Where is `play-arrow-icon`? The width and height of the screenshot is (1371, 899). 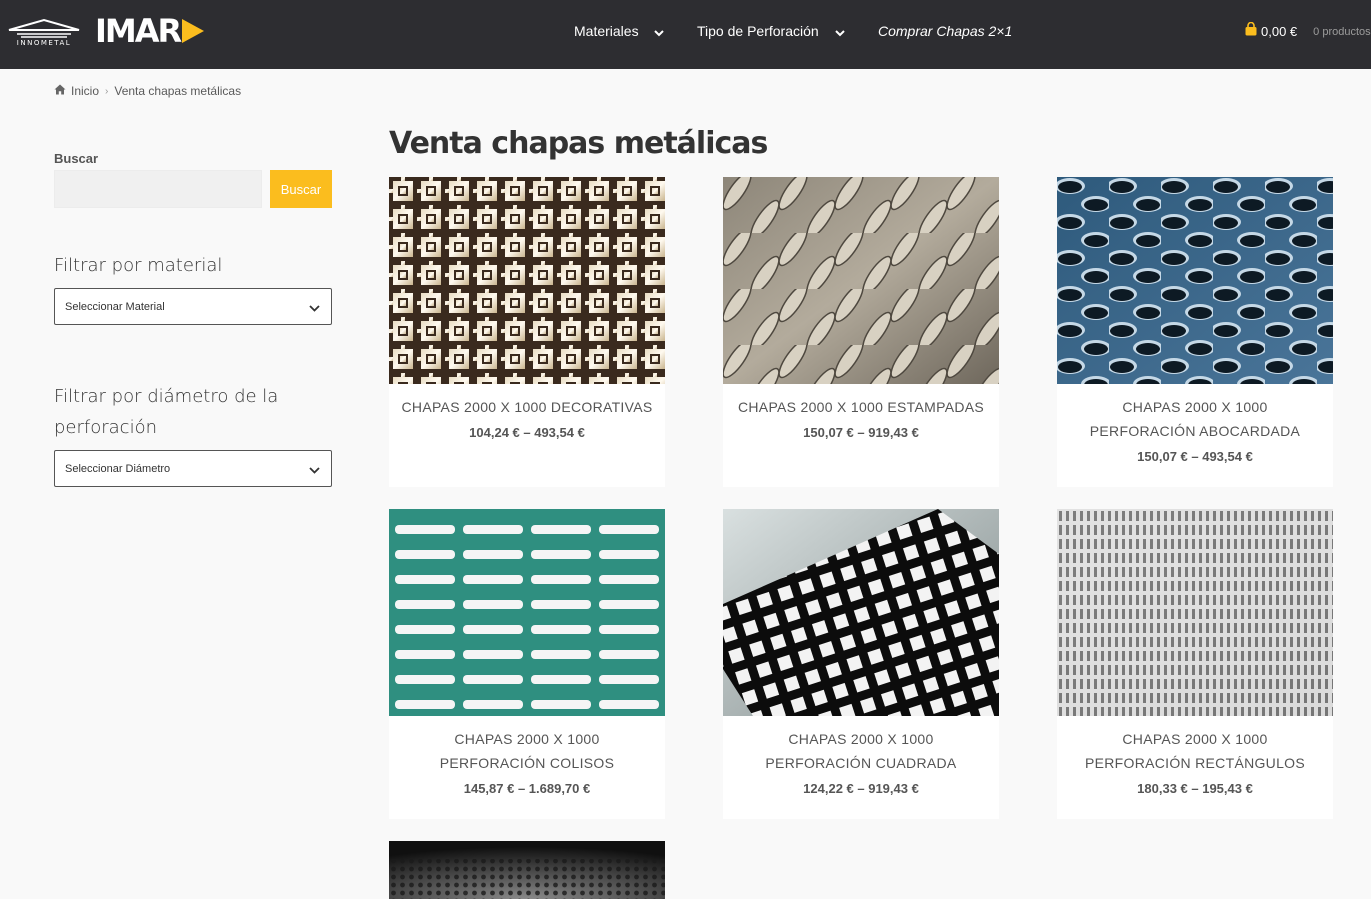
play-arrow-icon is located at coordinates (193, 31).